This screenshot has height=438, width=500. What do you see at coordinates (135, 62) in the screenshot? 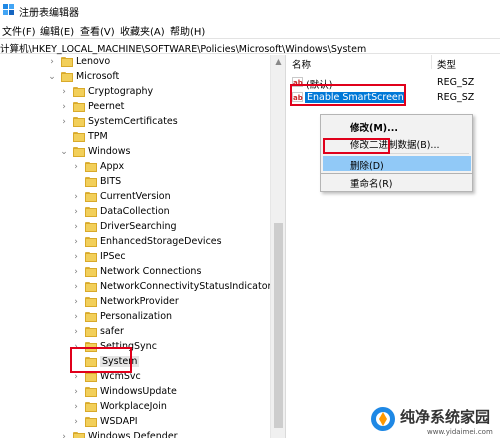
I see `tree-item: › Lenovo` at bounding box center [135, 62].